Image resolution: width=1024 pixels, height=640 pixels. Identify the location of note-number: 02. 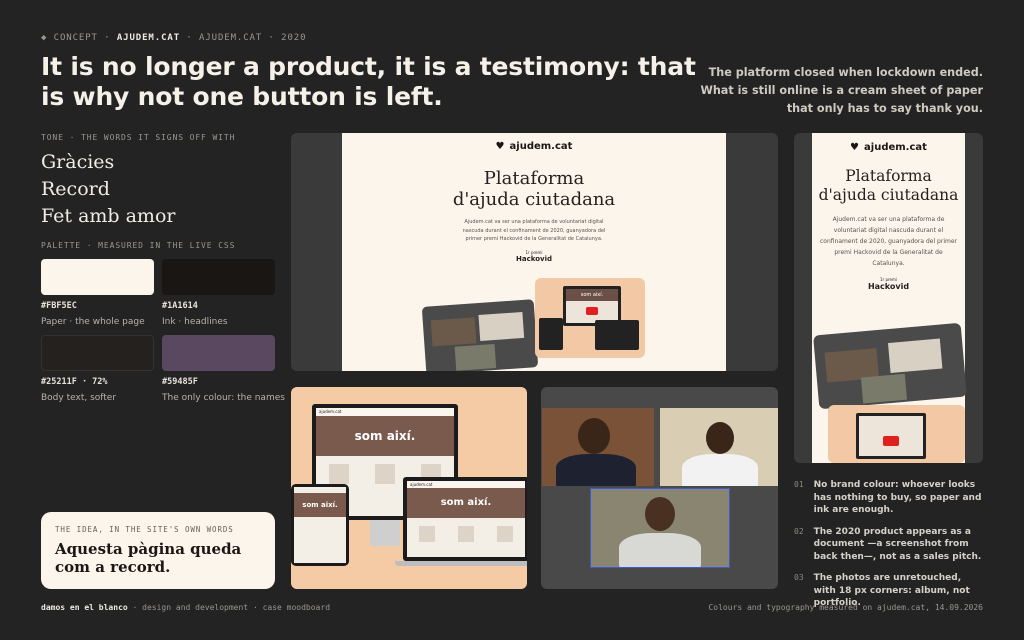
(799, 531).